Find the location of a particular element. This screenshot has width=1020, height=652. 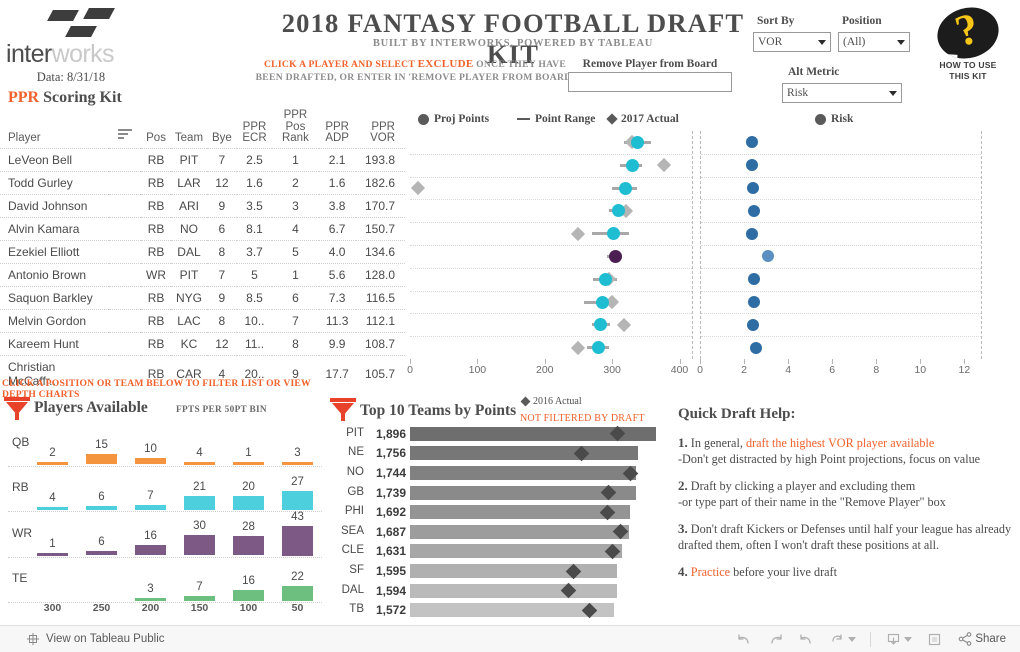

team-abbr: TB is located at coordinates (349, 609).